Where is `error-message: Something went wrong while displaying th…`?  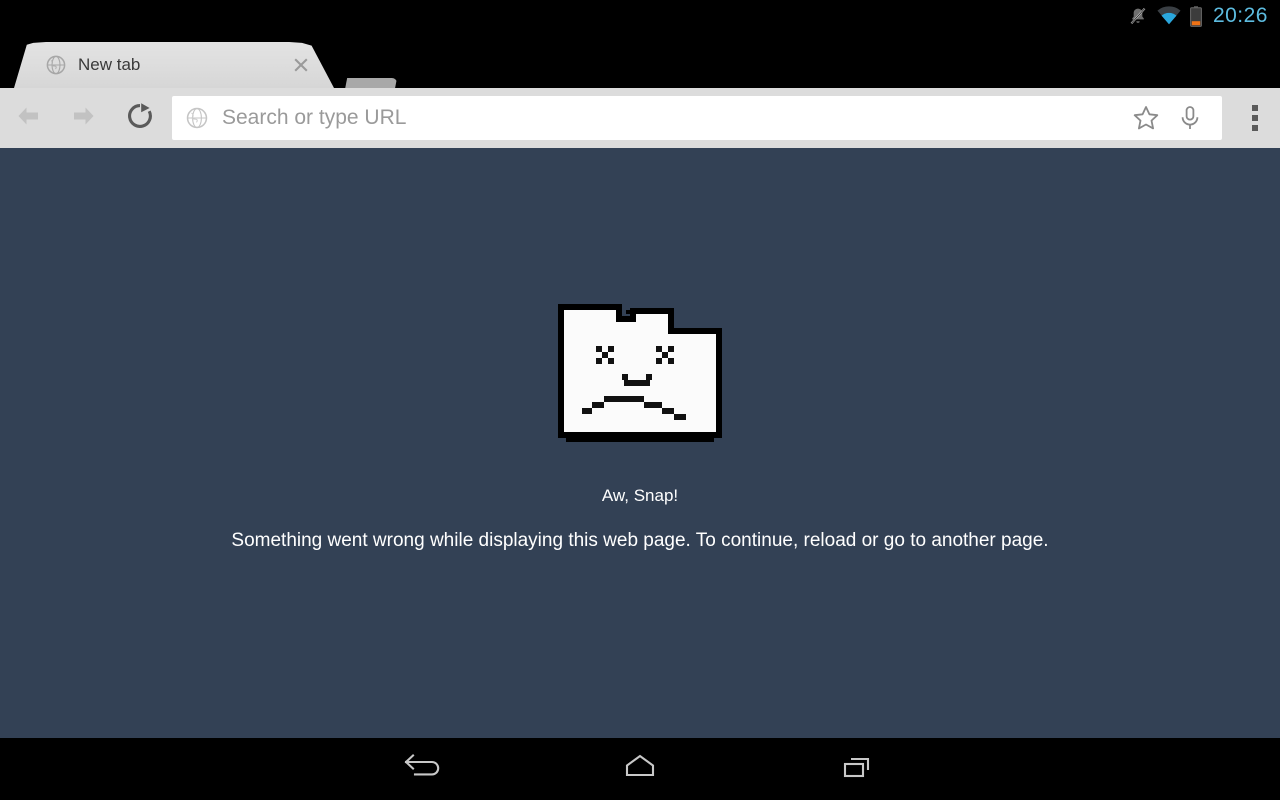
error-message: Something went wrong while displaying th… is located at coordinates (640, 540).